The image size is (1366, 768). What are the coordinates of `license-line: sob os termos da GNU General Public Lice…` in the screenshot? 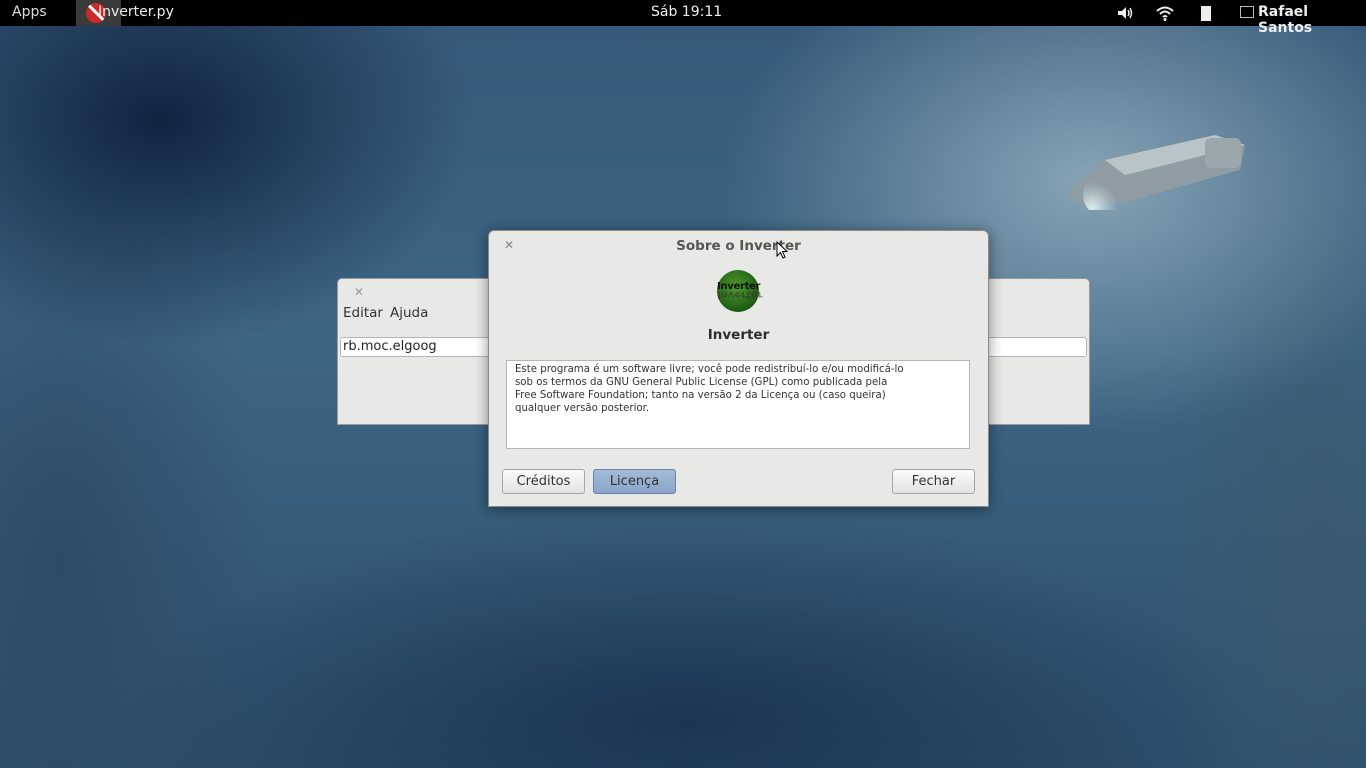 It's located at (701, 382).